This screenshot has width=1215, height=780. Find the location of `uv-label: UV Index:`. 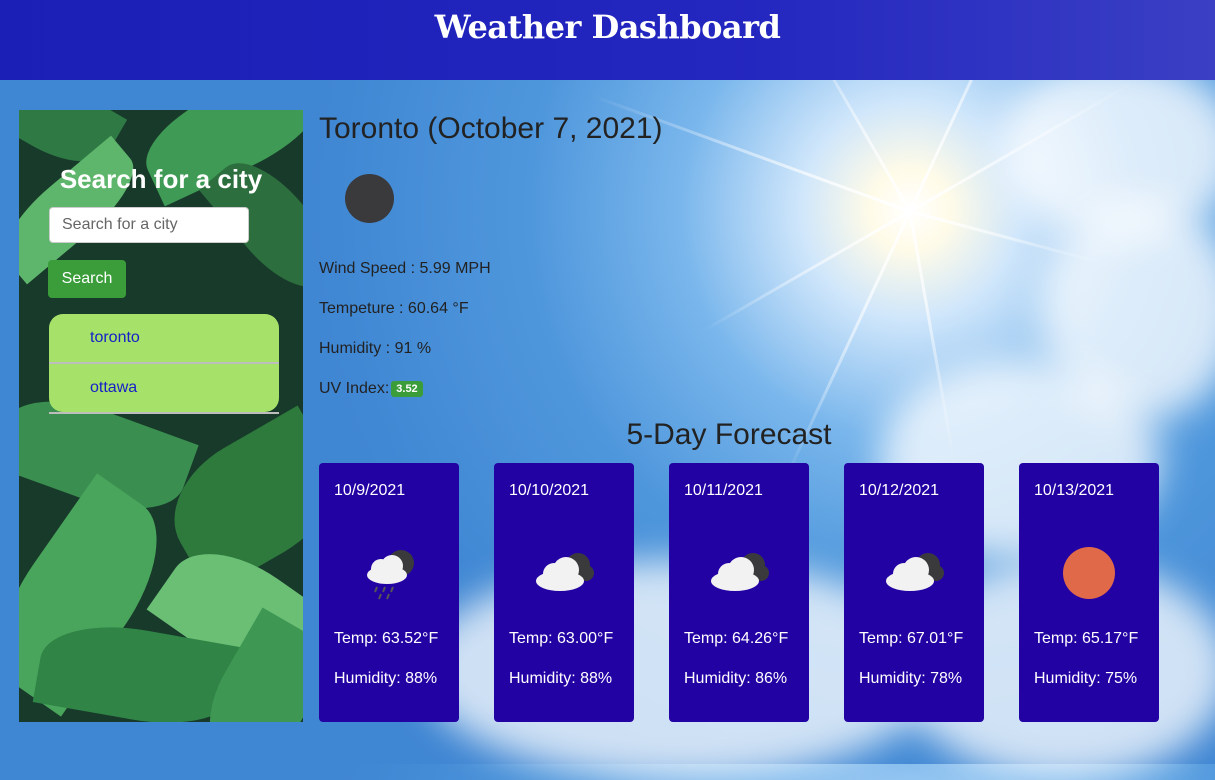

uv-label: UV Index: is located at coordinates (354, 388).